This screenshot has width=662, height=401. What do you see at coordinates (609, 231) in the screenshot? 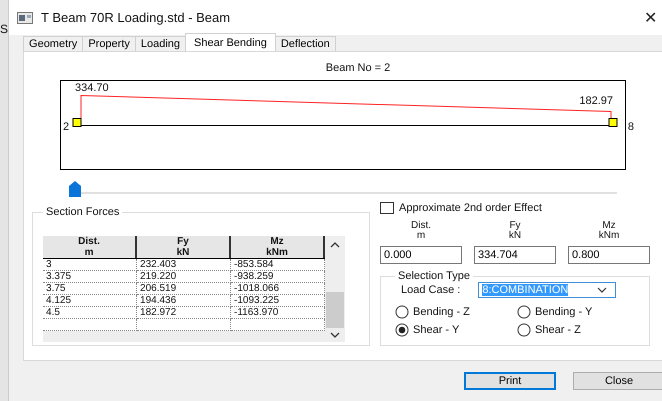
I see `value-header: Mz kNm` at bounding box center [609, 231].